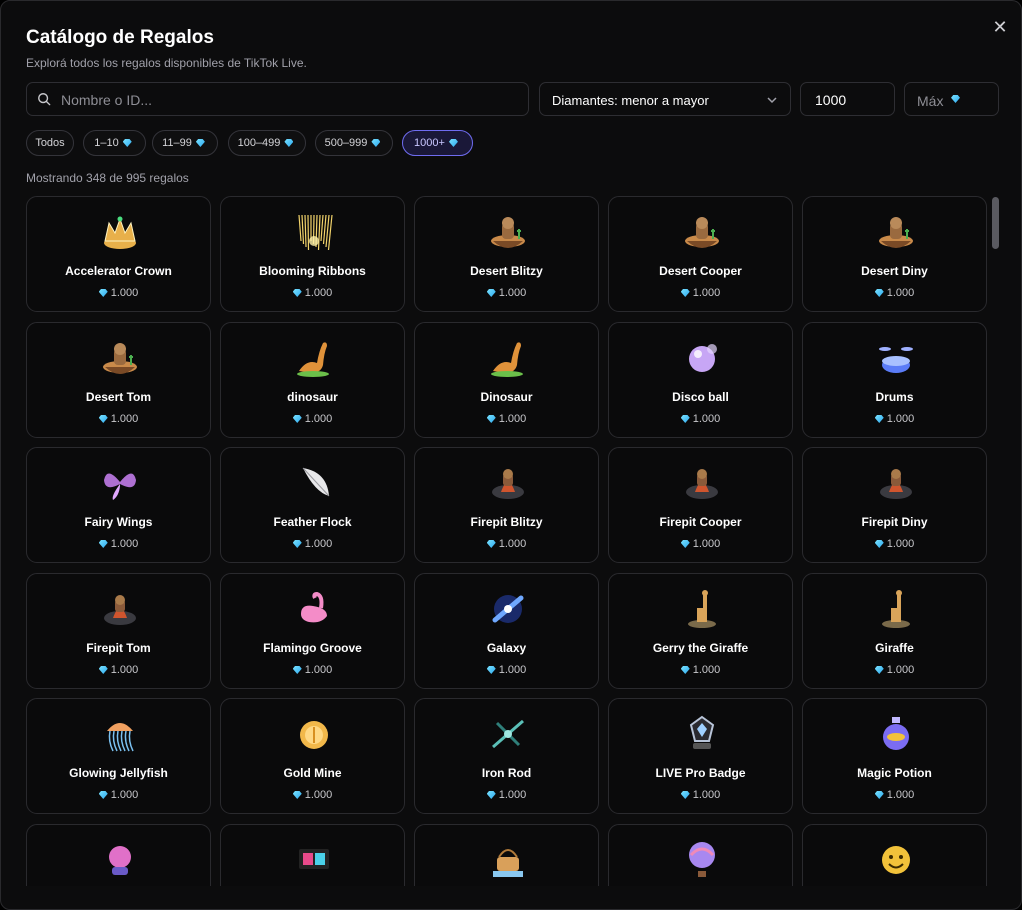  I want to click on gift-card: Desert Tom 1.000, so click(118, 380).